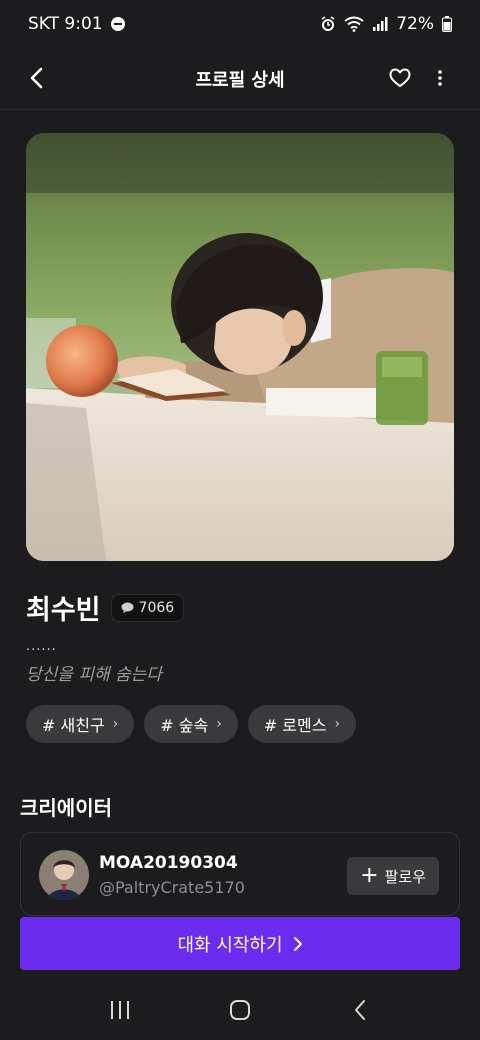 The height and width of the screenshot is (1040, 480). What do you see at coordinates (354, 24) in the screenshot?
I see `wifi-icon` at bounding box center [354, 24].